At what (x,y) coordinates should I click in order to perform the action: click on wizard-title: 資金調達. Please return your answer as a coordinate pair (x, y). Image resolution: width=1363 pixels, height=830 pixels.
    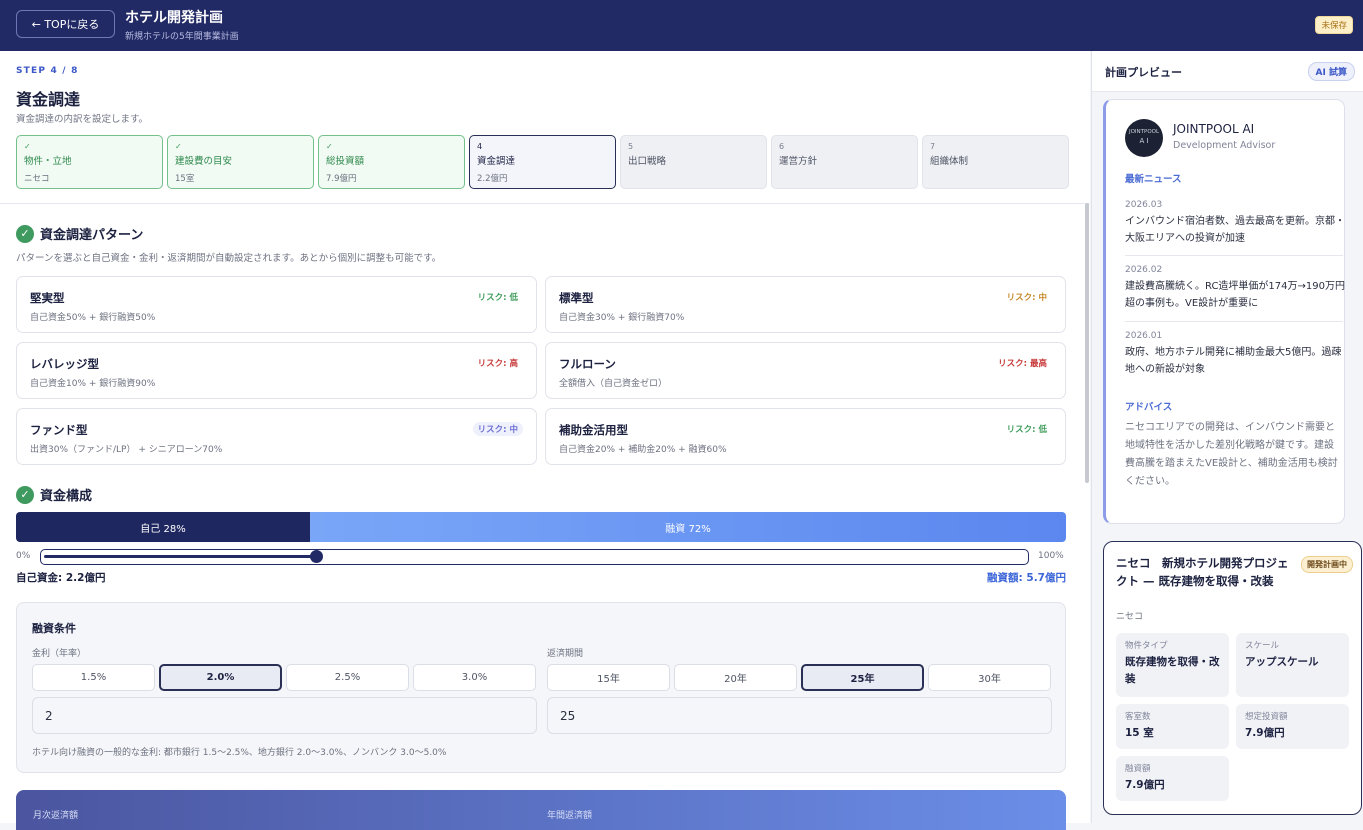
    Looking at the image, I should click on (48, 99).